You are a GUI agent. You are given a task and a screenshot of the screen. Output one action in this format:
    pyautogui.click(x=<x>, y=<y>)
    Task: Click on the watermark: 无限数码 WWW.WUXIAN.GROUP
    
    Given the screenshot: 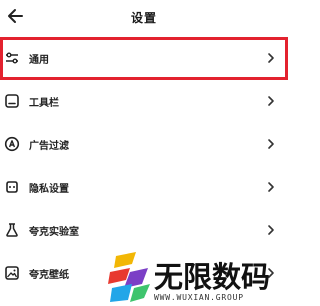 What is the action you would take?
    pyautogui.click(x=196, y=277)
    